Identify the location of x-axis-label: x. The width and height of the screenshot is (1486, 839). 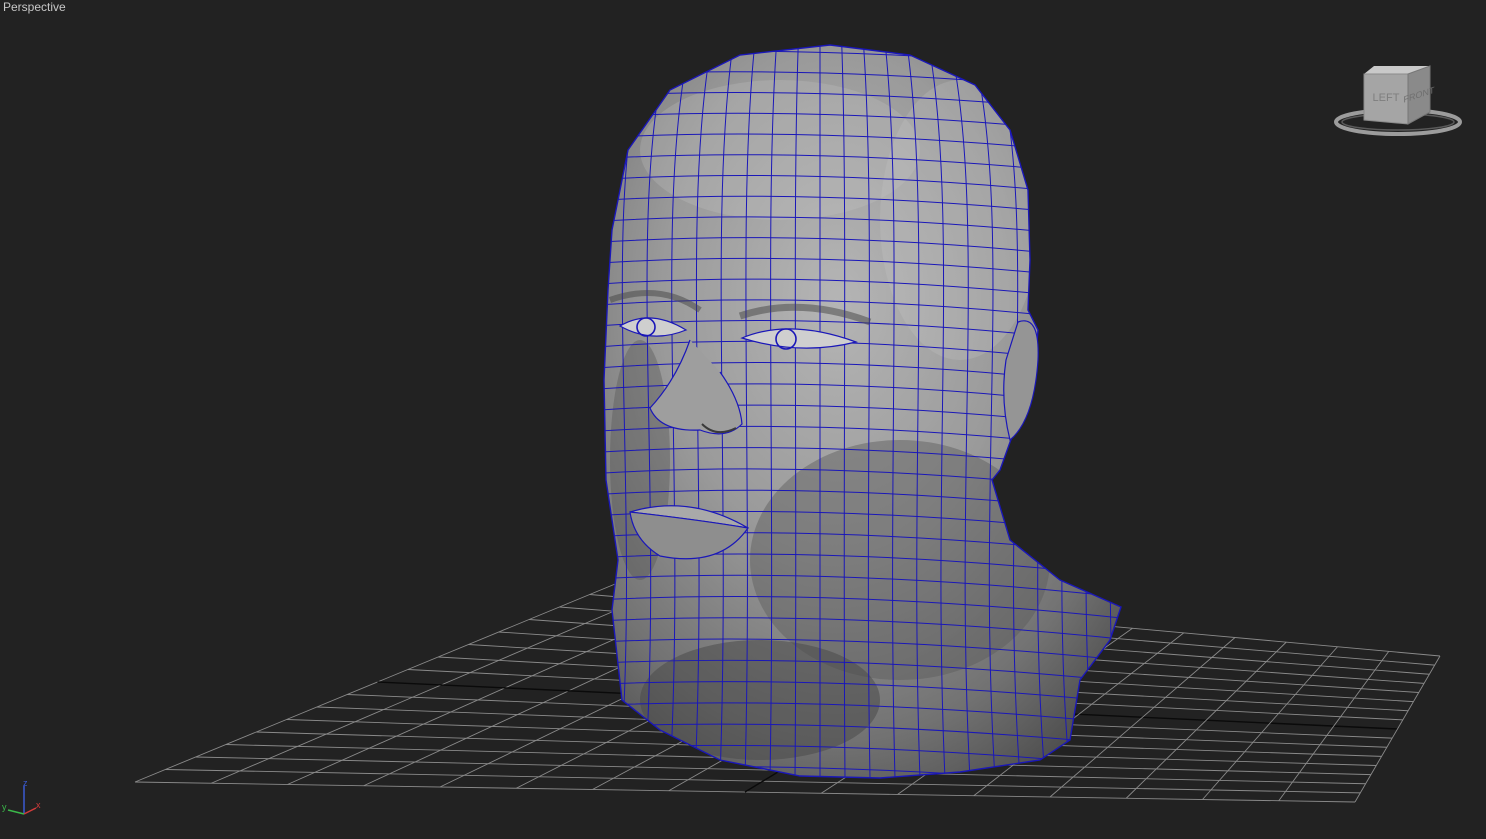
(38, 805).